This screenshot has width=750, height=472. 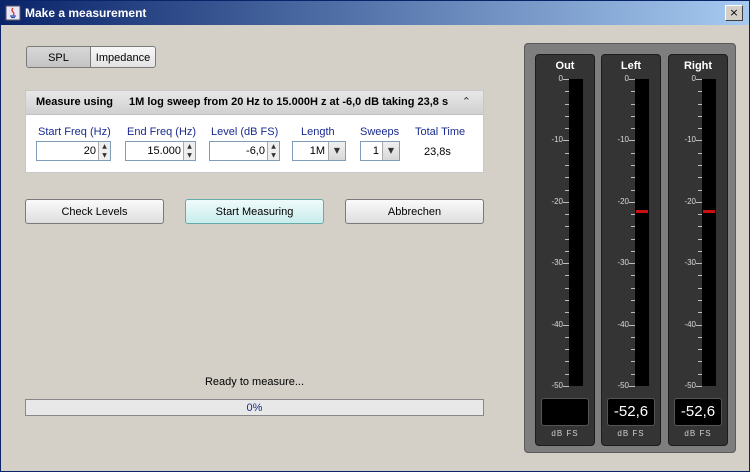 I want to click on meter-out: Out 0 -10 -20 -30 -40 -50 dB FS, so click(x=565, y=250).